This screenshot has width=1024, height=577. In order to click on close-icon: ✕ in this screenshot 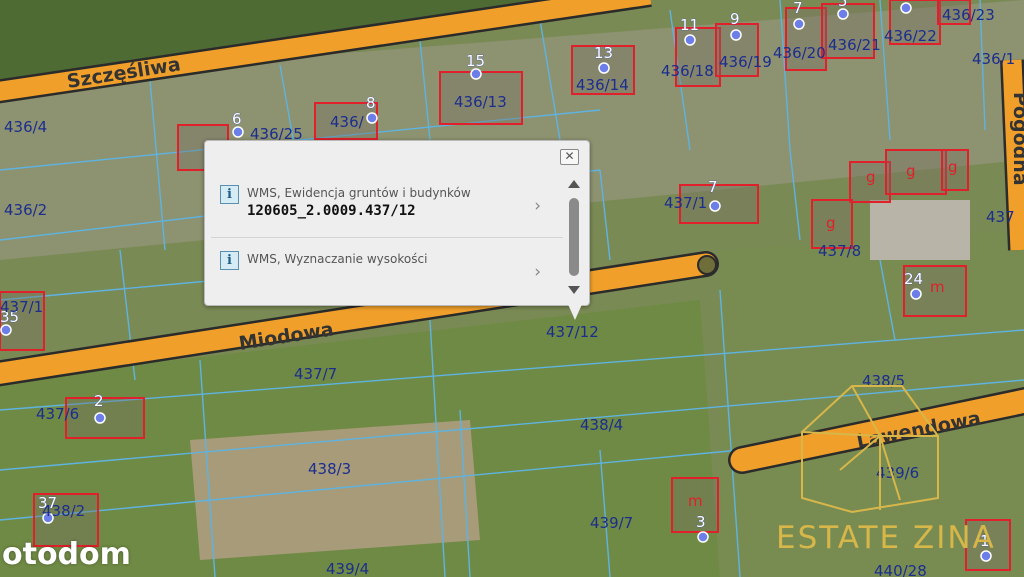, I will do `click(569, 156)`.